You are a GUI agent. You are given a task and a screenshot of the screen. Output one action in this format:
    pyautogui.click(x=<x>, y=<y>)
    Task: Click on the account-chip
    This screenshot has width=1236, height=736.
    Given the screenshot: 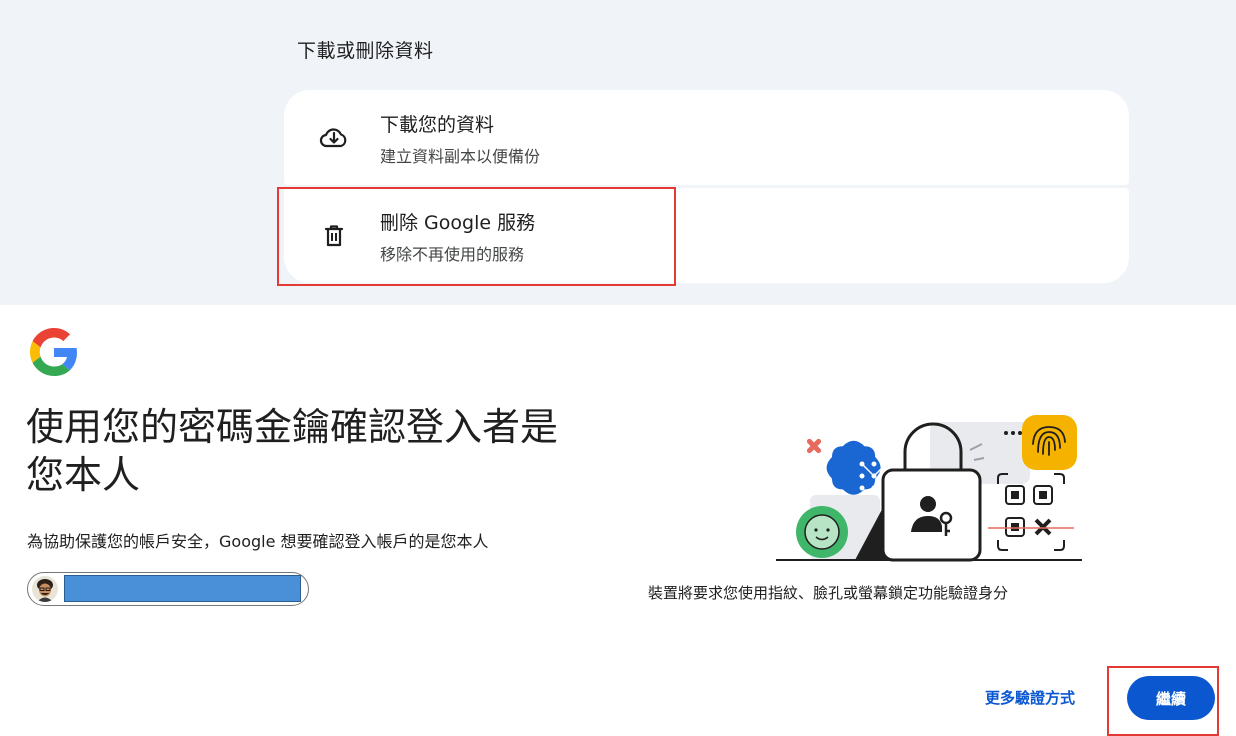 What is the action you would take?
    pyautogui.click(x=168, y=589)
    